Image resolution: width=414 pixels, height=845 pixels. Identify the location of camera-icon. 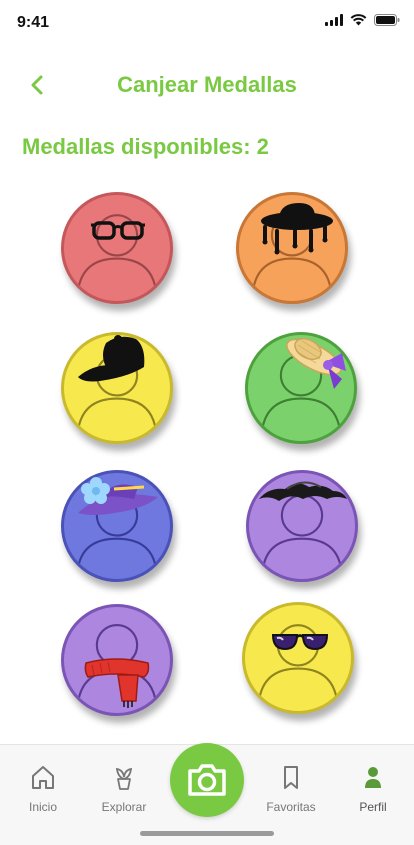
(207, 780).